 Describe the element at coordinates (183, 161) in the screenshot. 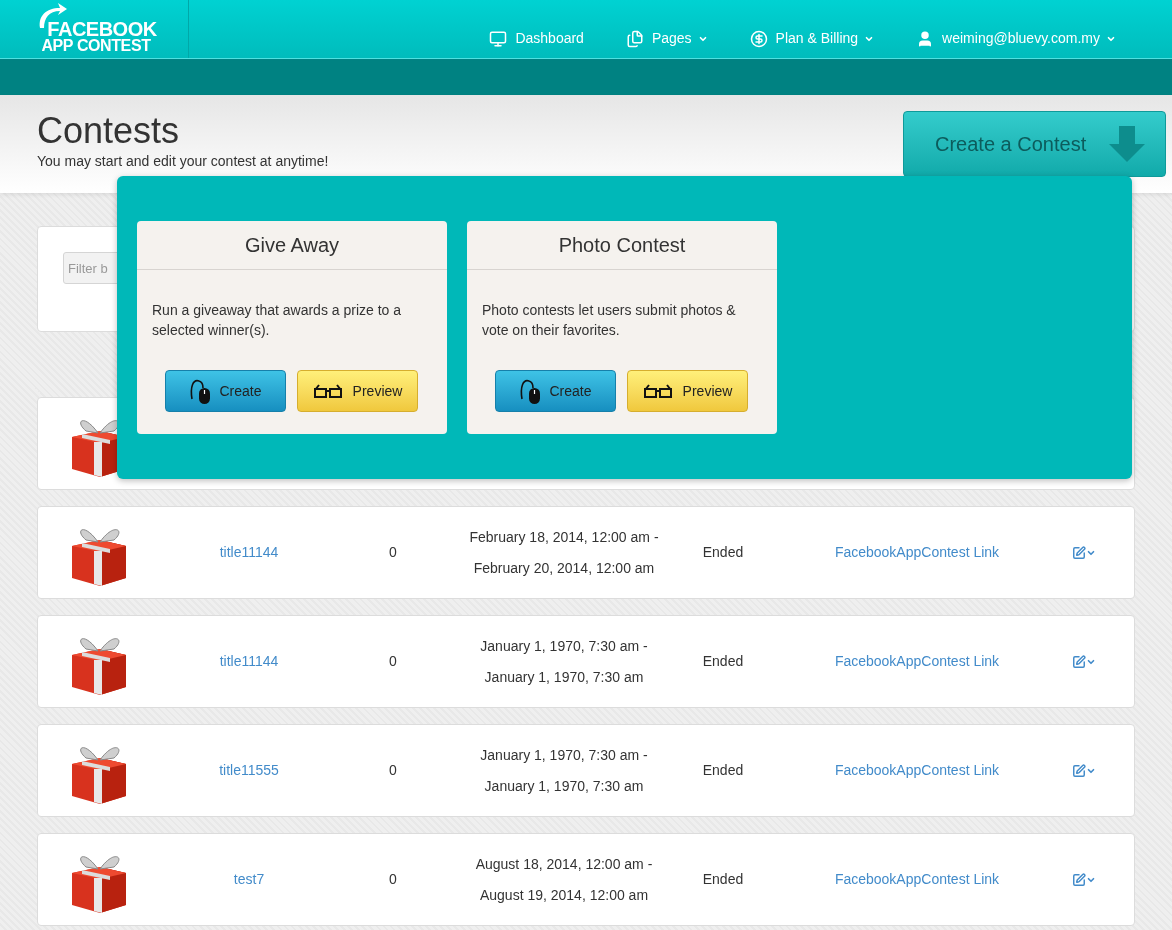

I see `page-subtitle: You may start and edit your contest at anytime!` at that location.